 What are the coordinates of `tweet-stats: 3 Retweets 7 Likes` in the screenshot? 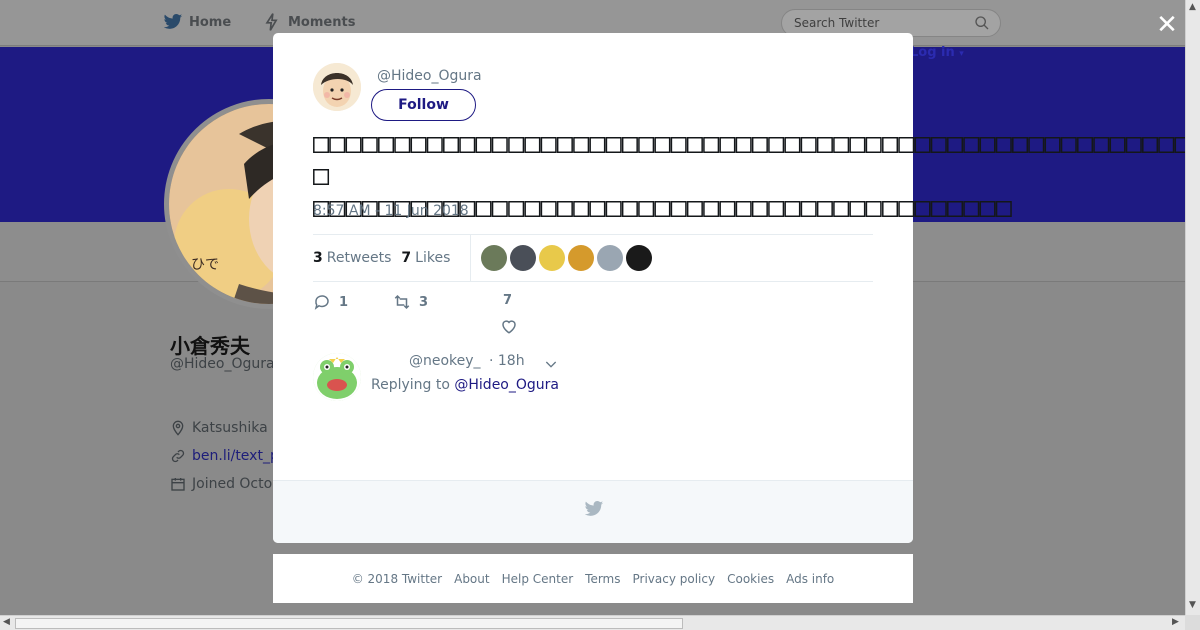 It's located at (484, 258).